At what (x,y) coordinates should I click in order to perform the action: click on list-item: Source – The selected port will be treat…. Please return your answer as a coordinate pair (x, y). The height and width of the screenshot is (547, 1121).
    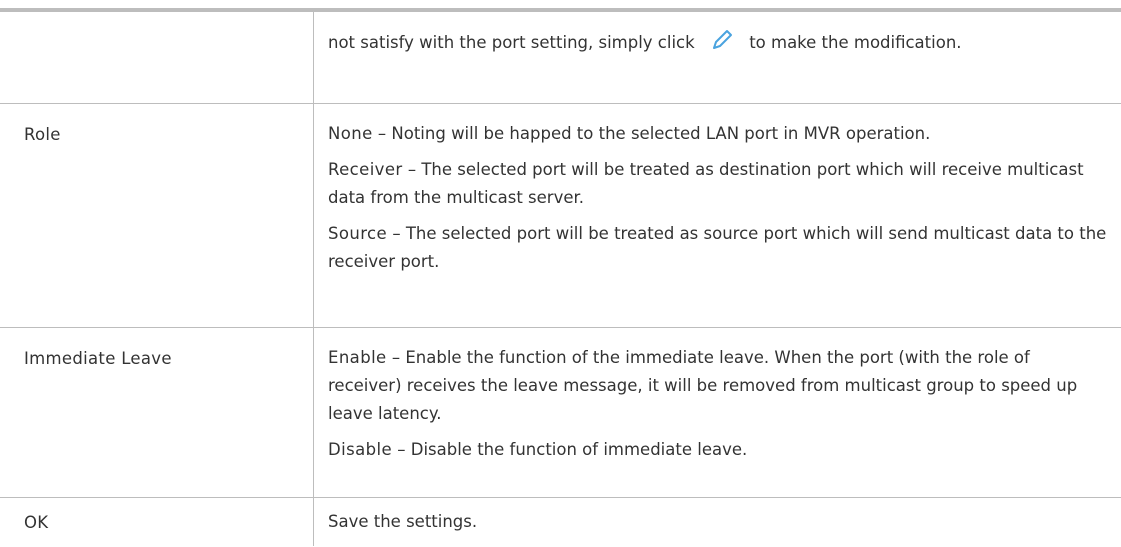
    Looking at the image, I should click on (718, 248).